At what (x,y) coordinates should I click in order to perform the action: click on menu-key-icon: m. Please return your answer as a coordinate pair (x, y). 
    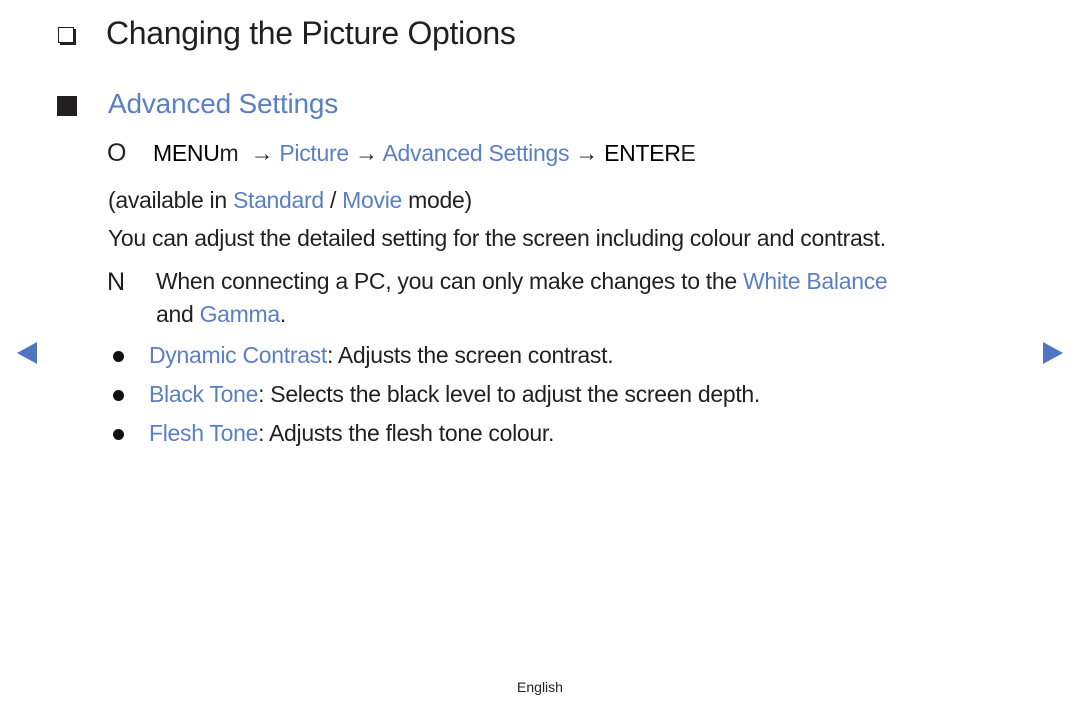
    Looking at the image, I should click on (229, 153).